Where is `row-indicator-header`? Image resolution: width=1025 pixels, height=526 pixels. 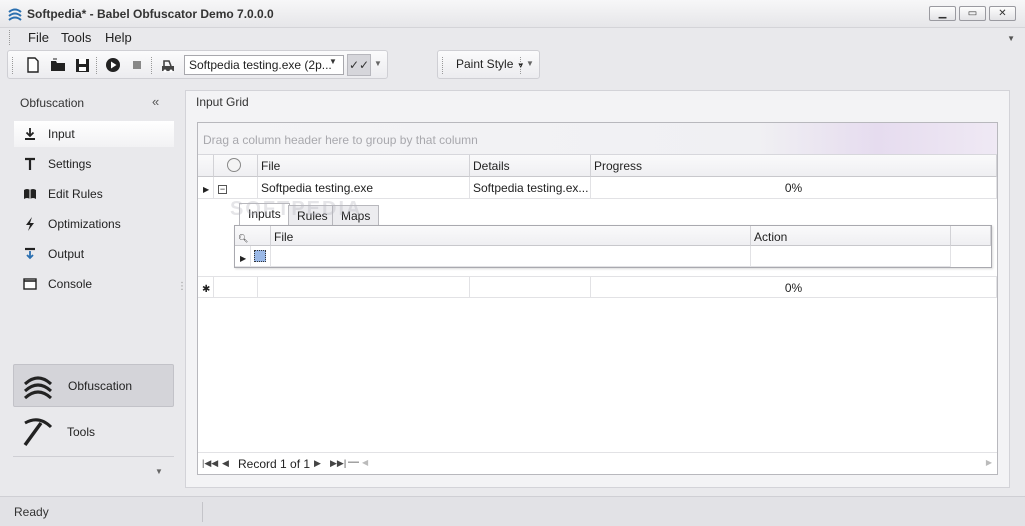
row-indicator-header is located at coordinates (206, 166).